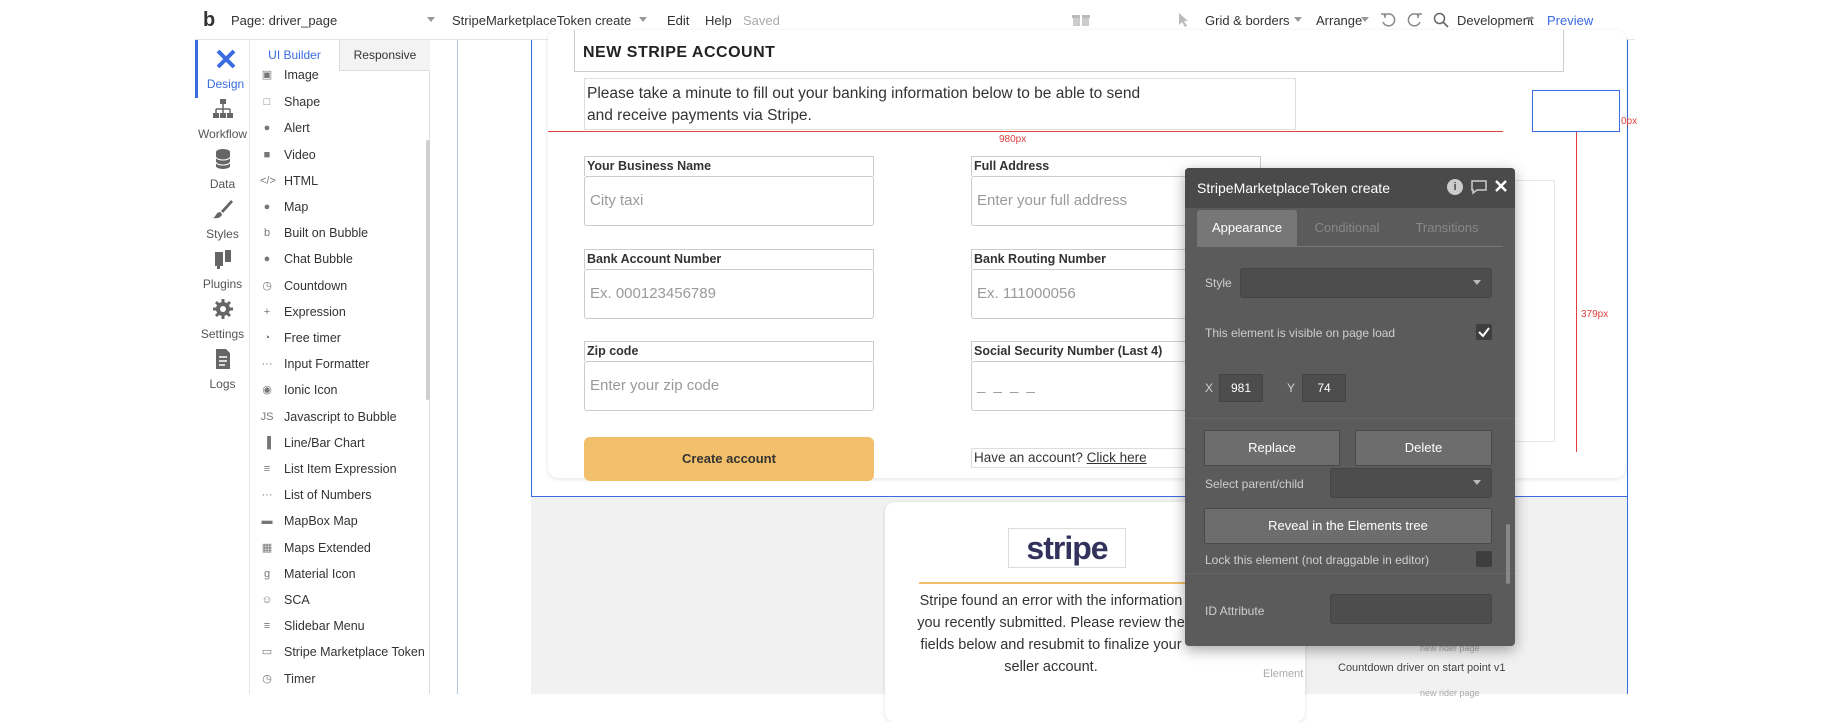  What do you see at coordinates (541, 20) in the screenshot?
I see `element-selector: StripeMarketplaceToken create` at bounding box center [541, 20].